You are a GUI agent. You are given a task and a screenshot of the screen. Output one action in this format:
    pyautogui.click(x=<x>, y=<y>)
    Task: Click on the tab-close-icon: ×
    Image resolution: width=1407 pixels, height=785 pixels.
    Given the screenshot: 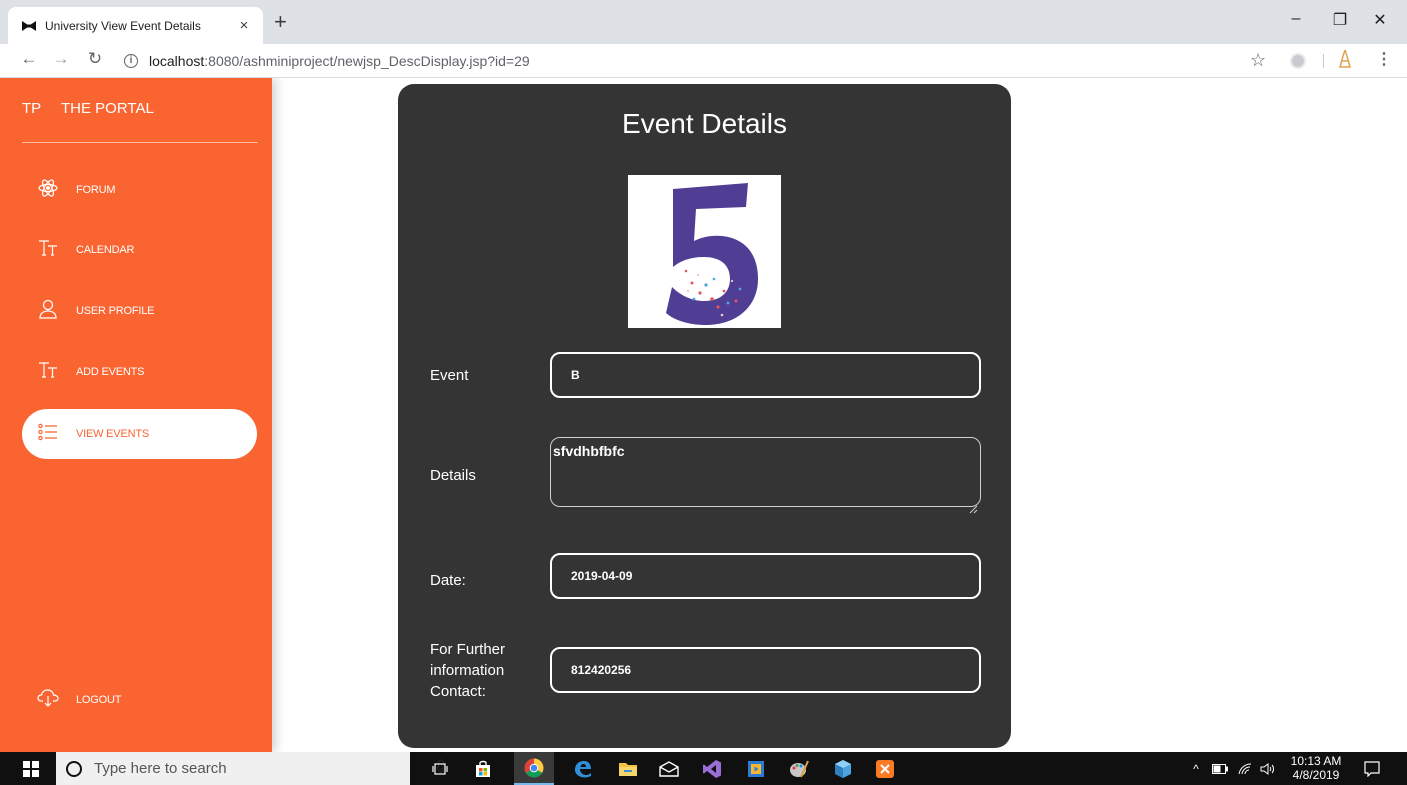 What is the action you would take?
    pyautogui.click(x=244, y=25)
    